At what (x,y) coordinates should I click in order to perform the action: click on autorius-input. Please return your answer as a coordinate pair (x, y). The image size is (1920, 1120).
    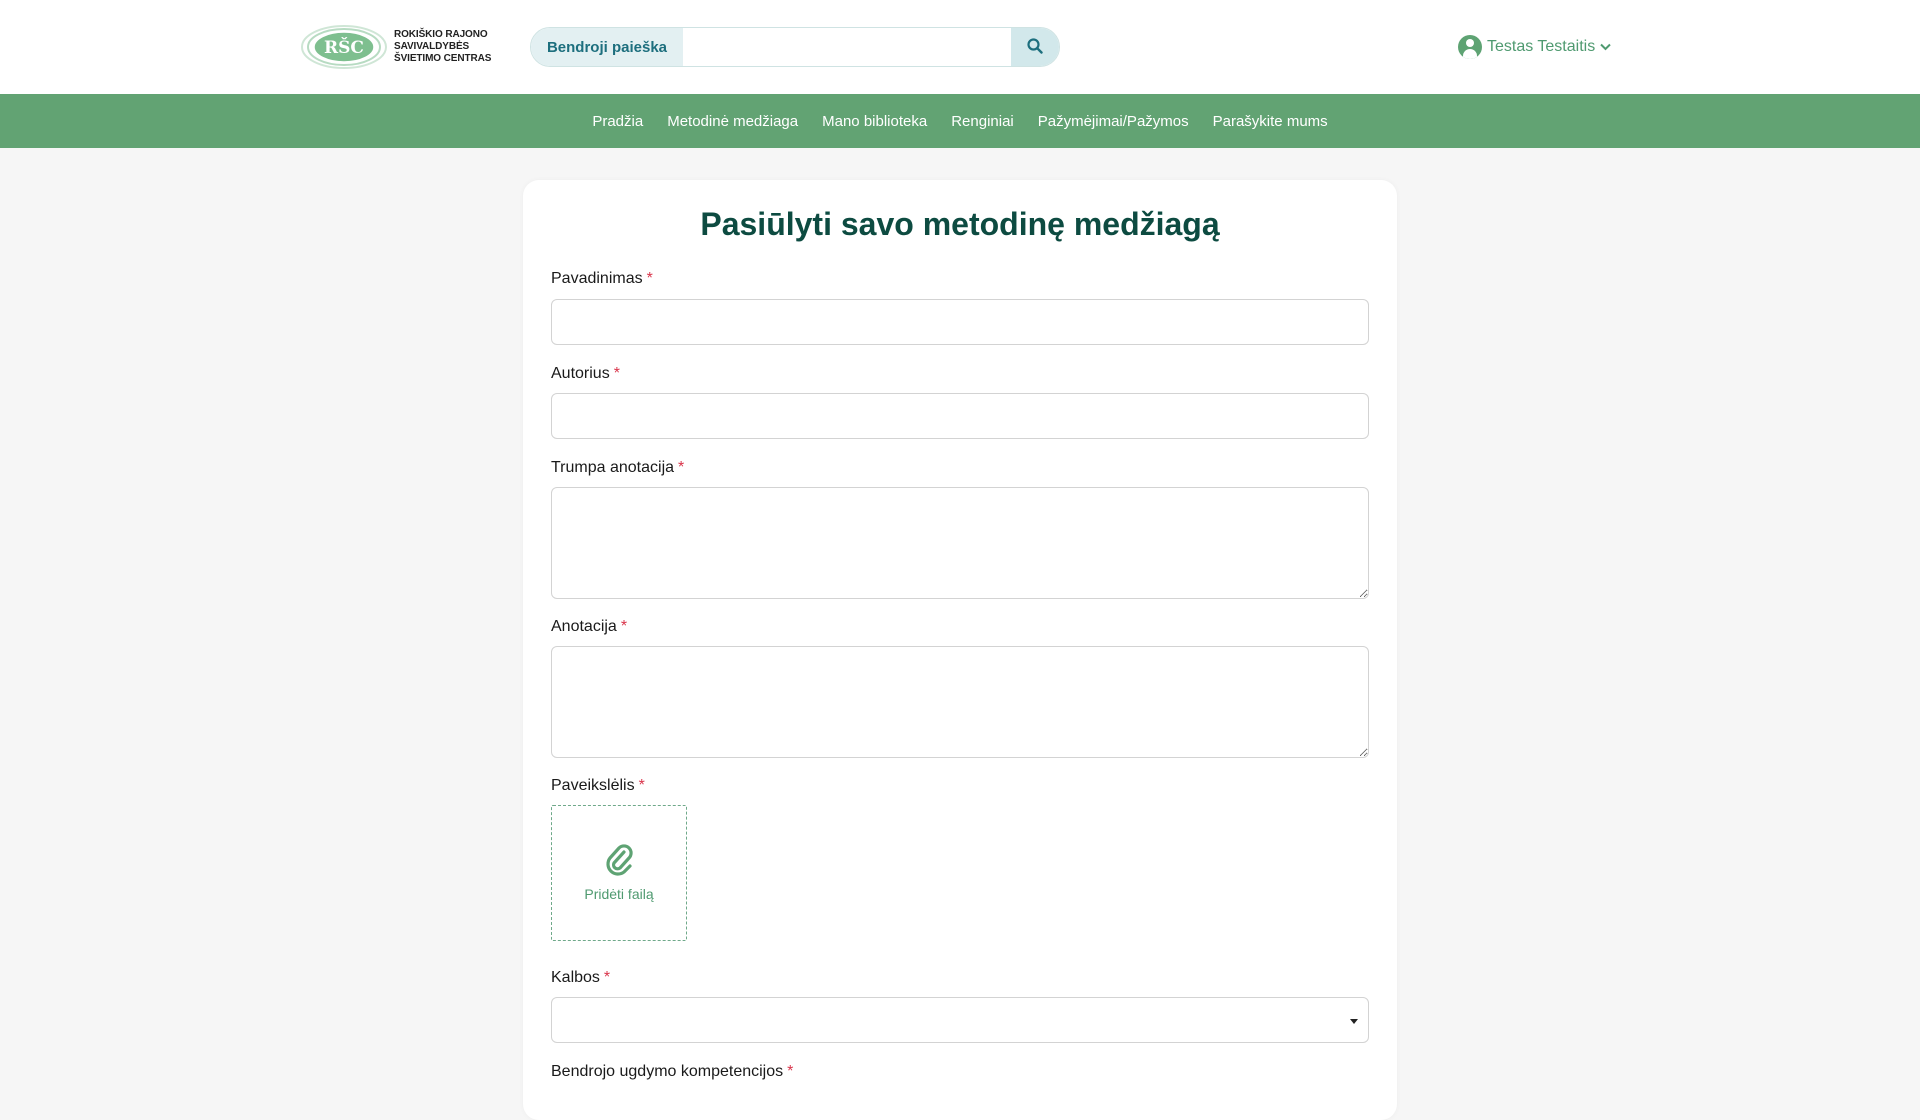
    Looking at the image, I should click on (960, 416).